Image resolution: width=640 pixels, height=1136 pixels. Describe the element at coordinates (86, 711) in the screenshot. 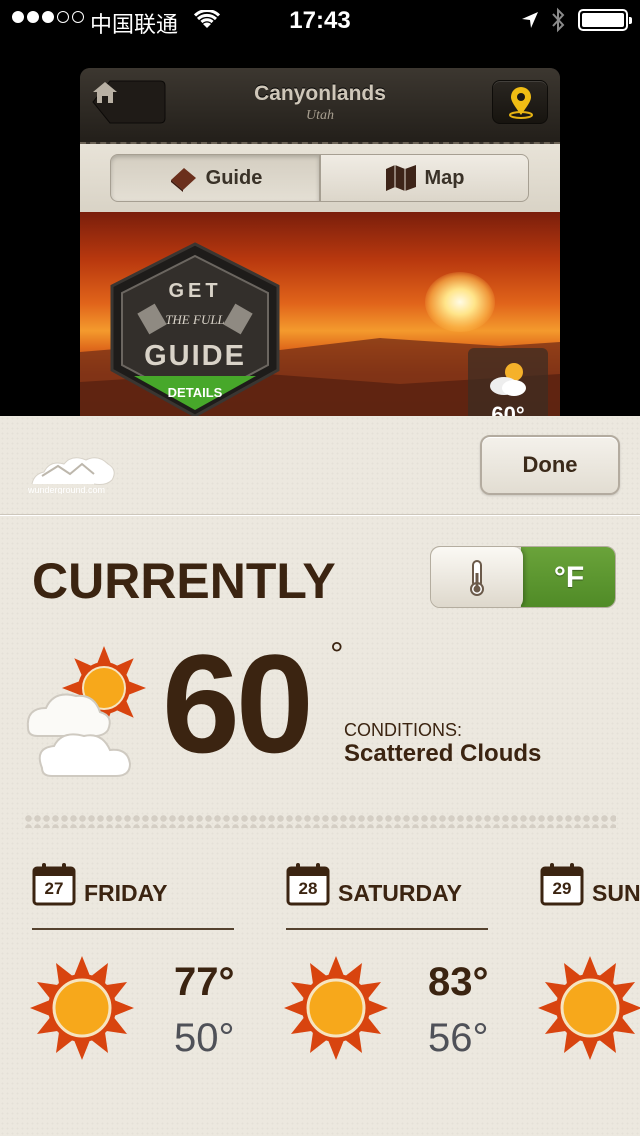

I see `scattered-clouds-icon` at that location.